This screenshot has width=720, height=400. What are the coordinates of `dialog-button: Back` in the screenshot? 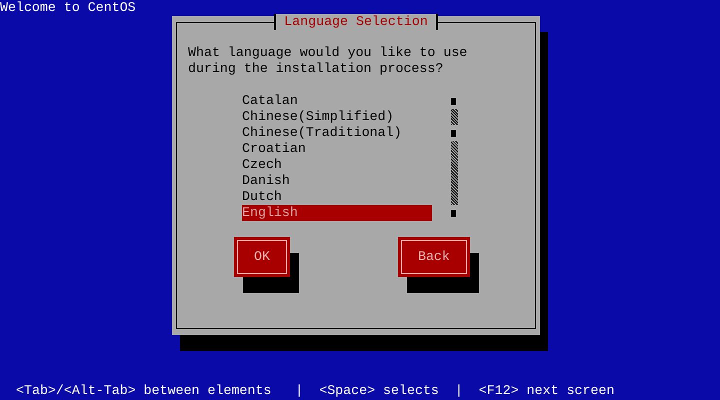 It's located at (434, 257).